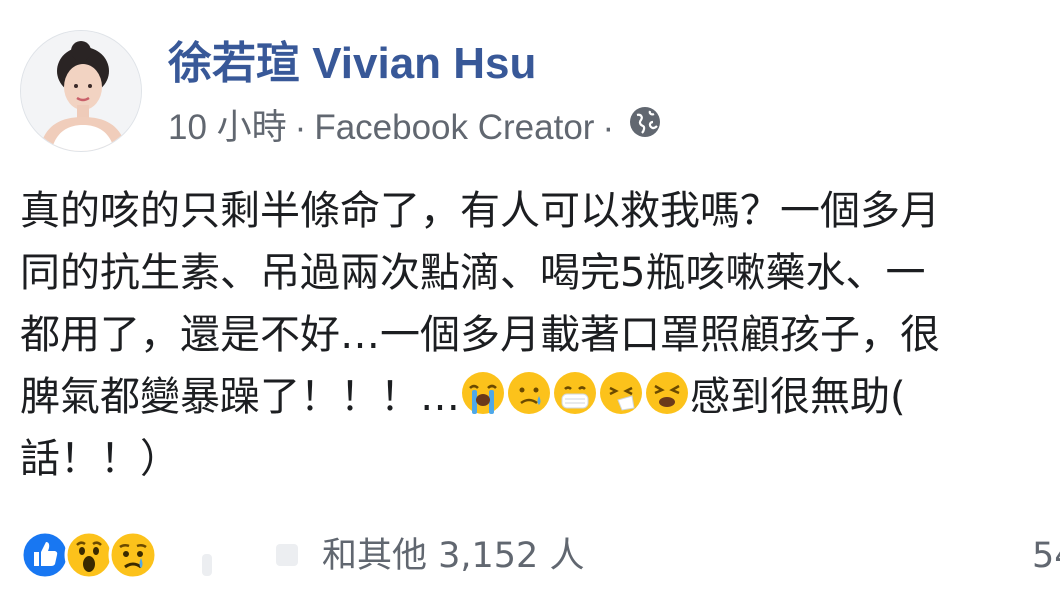 Image resolution: width=1060 pixels, height=596 pixels. I want to click on globe-icon, so click(645, 128).